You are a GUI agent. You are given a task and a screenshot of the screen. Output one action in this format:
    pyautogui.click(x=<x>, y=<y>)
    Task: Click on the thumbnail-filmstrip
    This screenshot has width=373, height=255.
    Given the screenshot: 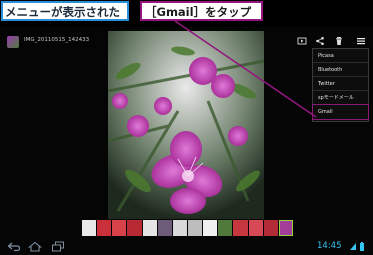 What is the action you would take?
    pyautogui.click(x=187, y=228)
    